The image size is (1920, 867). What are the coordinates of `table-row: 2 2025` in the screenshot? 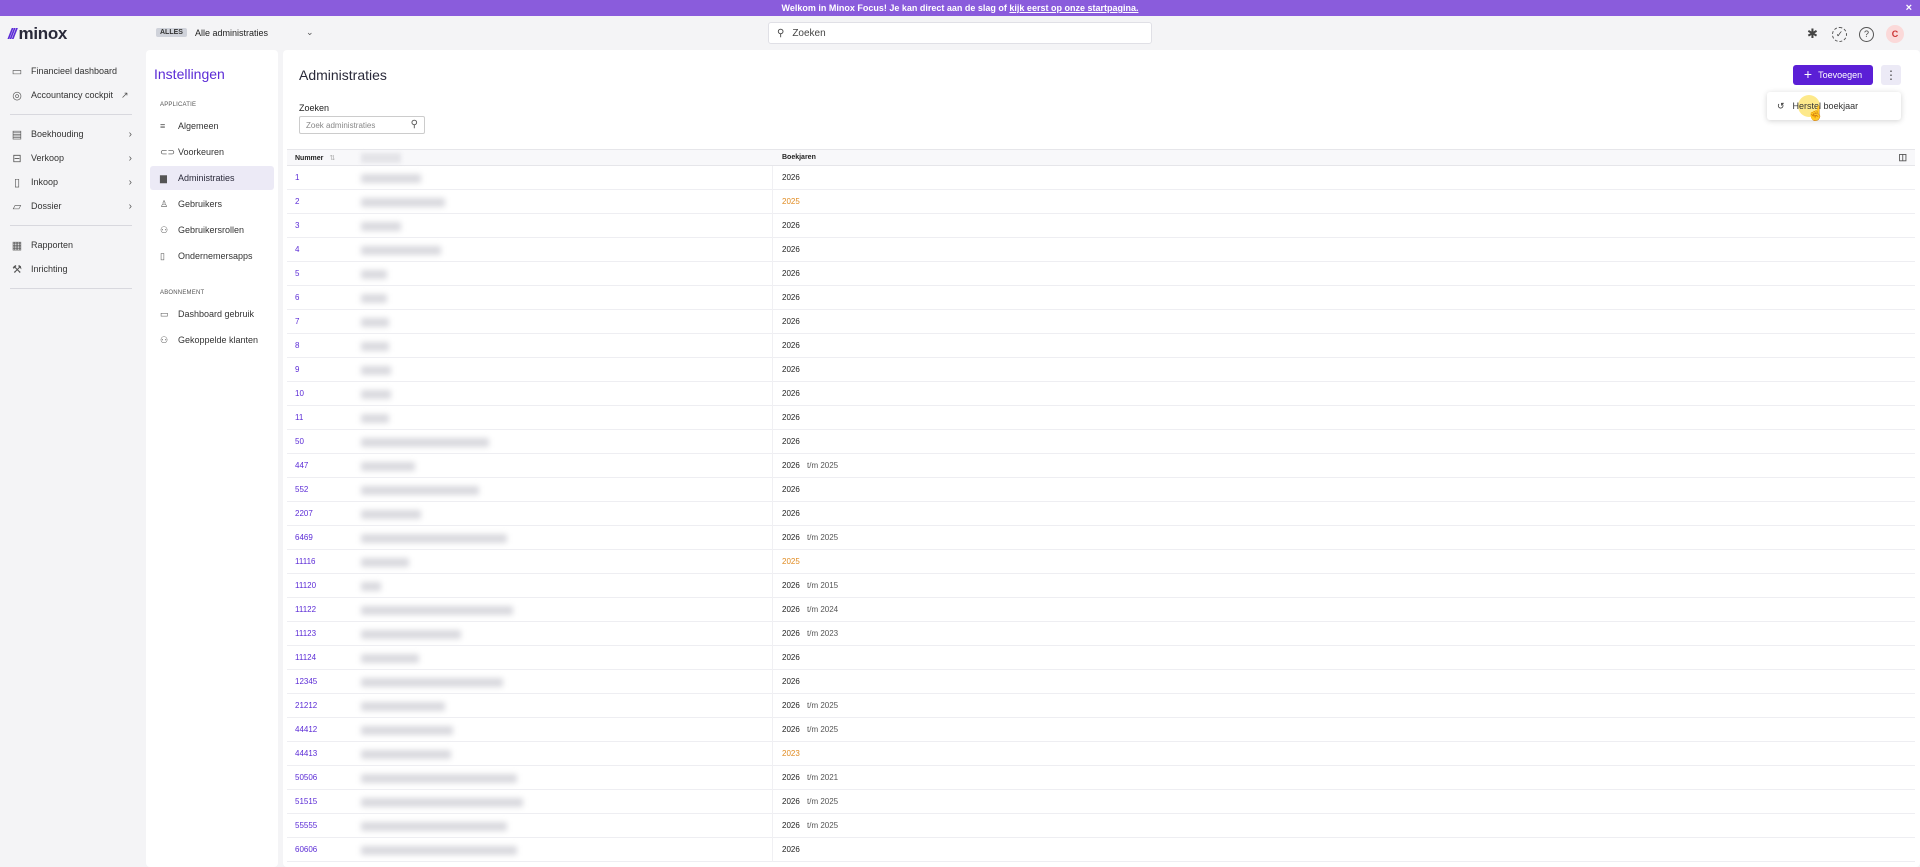 It's located at (1101, 202).